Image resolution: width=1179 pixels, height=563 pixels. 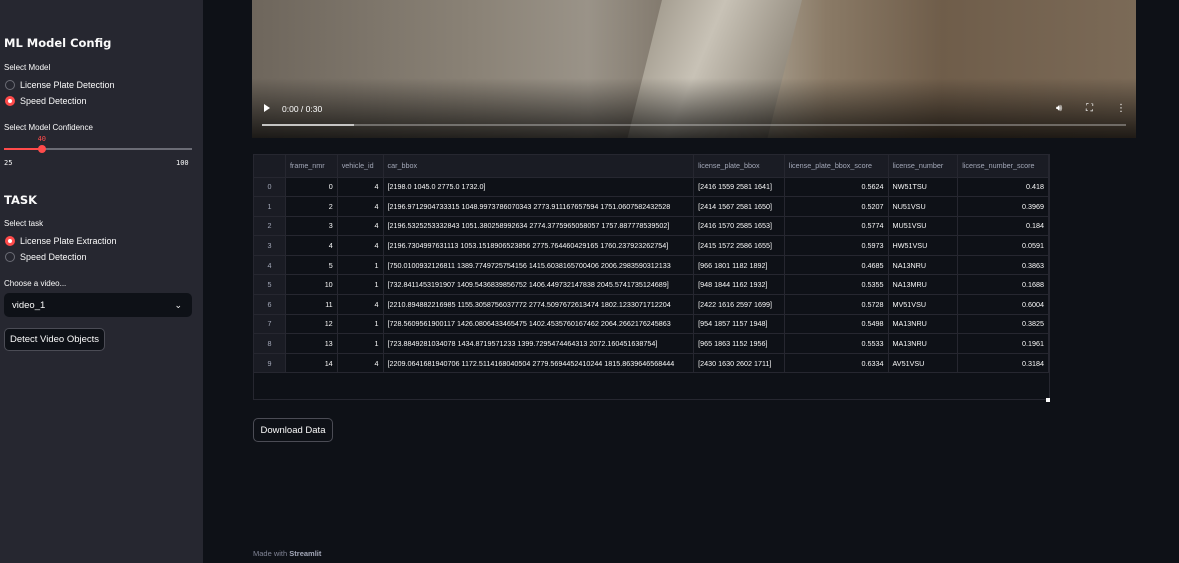 What do you see at coordinates (311, 324) in the screenshot?
I see `table-cell: 12` at bounding box center [311, 324].